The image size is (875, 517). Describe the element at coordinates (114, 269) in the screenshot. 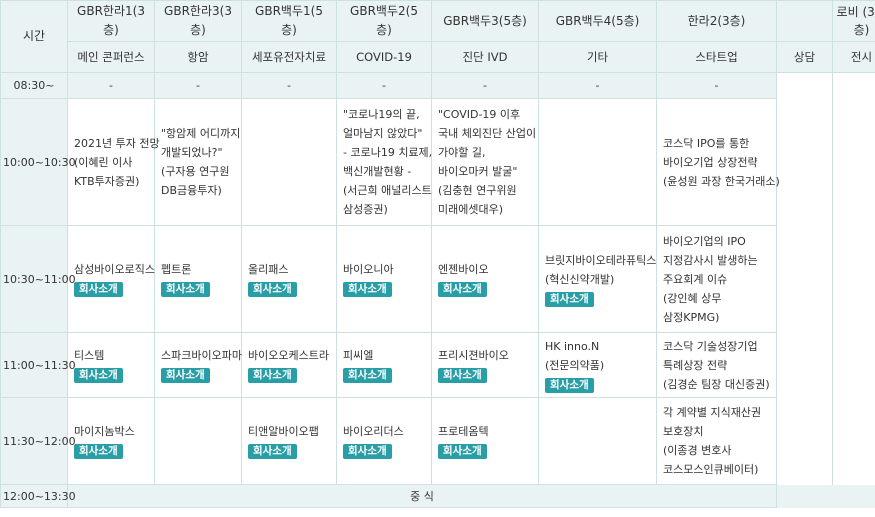

I see `company-name: 삼성바이오로직스` at that location.